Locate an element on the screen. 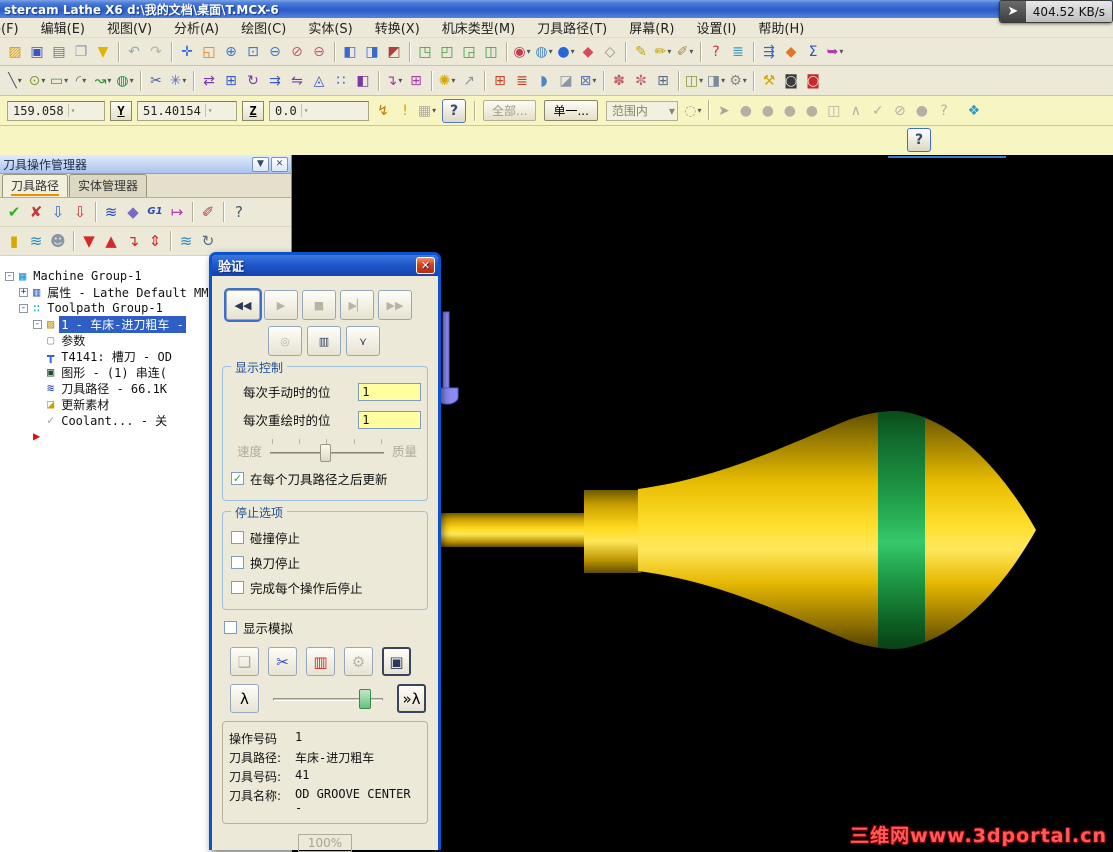 Image resolution: width=1113 pixels, height=852 pixels. z-coordinate-field: 0.0 ▾ is located at coordinates (319, 110).